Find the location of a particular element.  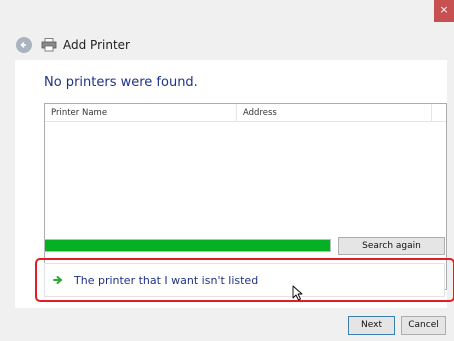

back-button is located at coordinates (24, 45).